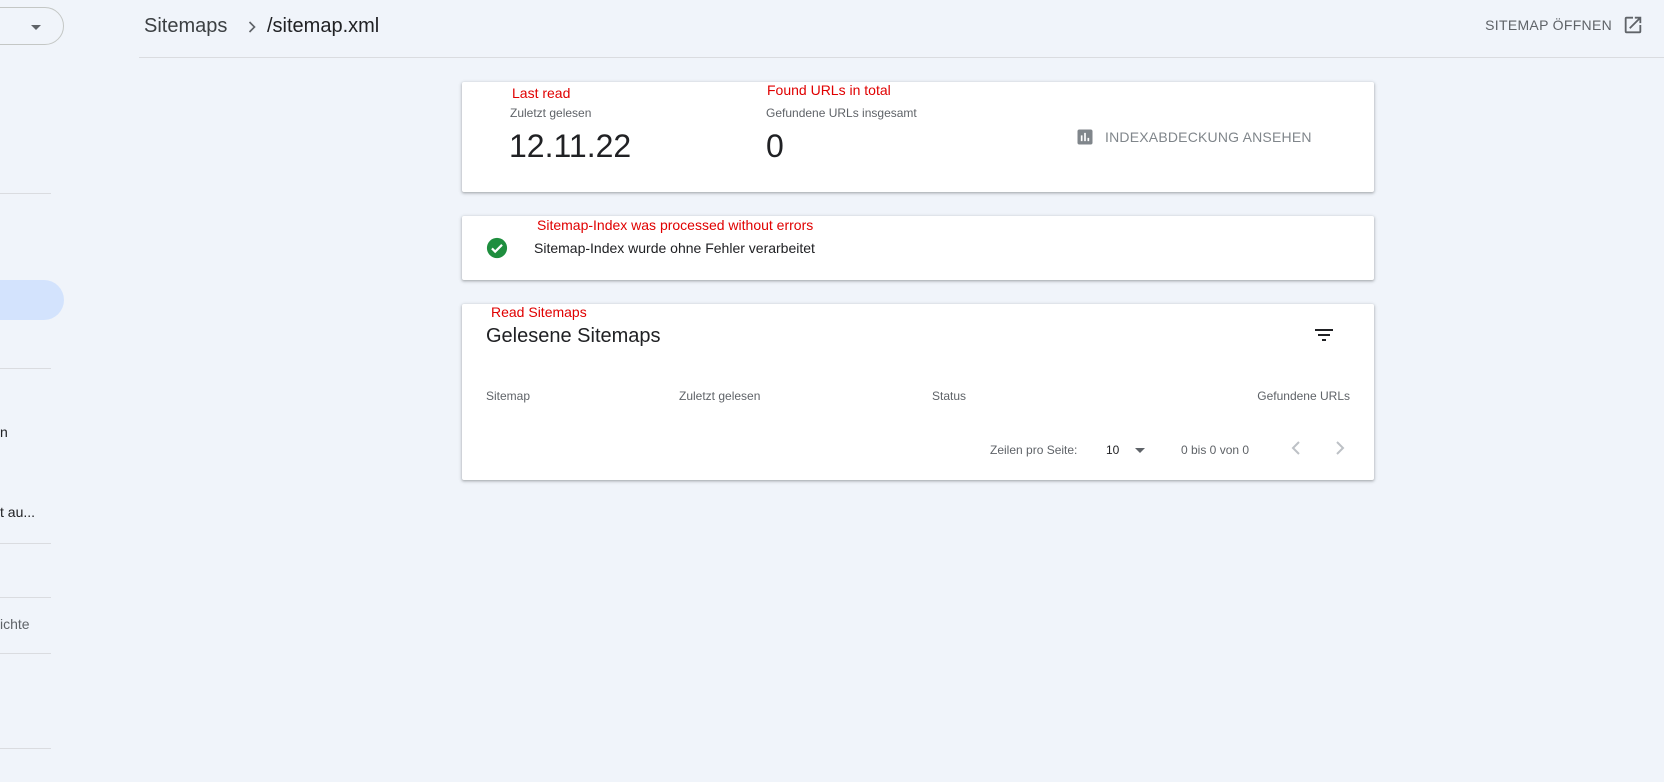 Image resolution: width=1664 pixels, height=782 pixels. I want to click on dropdown-arrow-icon, so click(1140, 450).